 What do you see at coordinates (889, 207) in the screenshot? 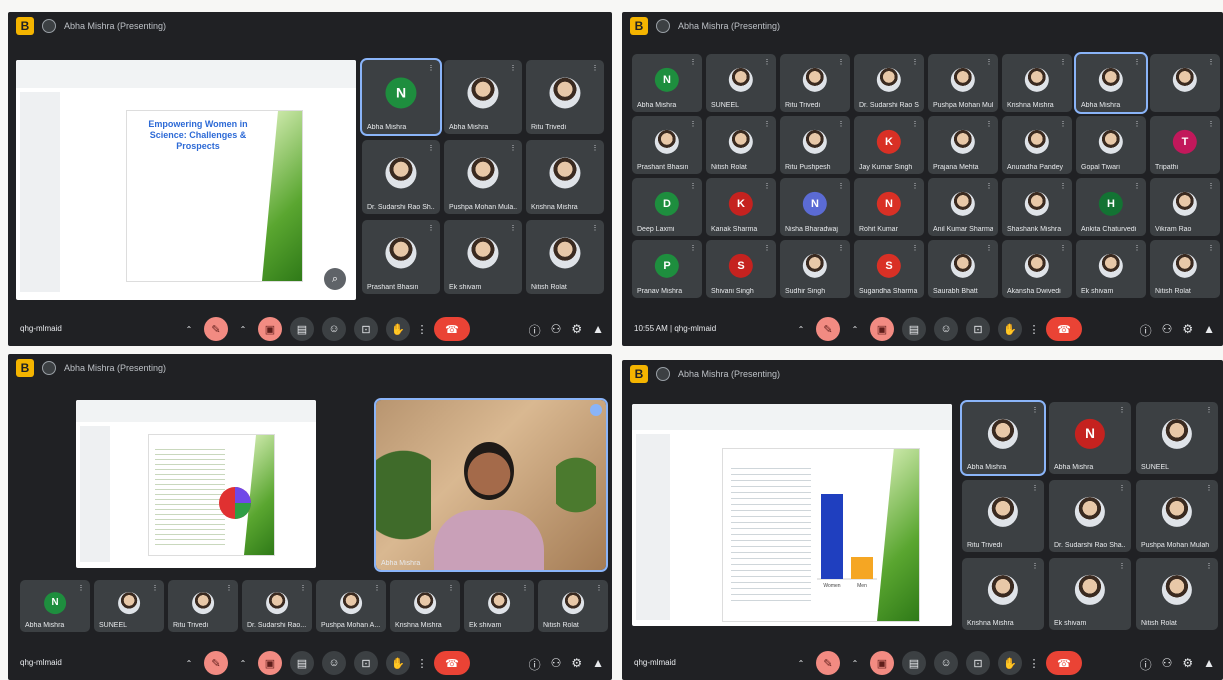
I see `participant-tile: N Rohit Kumar ⋮` at bounding box center [889, 207].